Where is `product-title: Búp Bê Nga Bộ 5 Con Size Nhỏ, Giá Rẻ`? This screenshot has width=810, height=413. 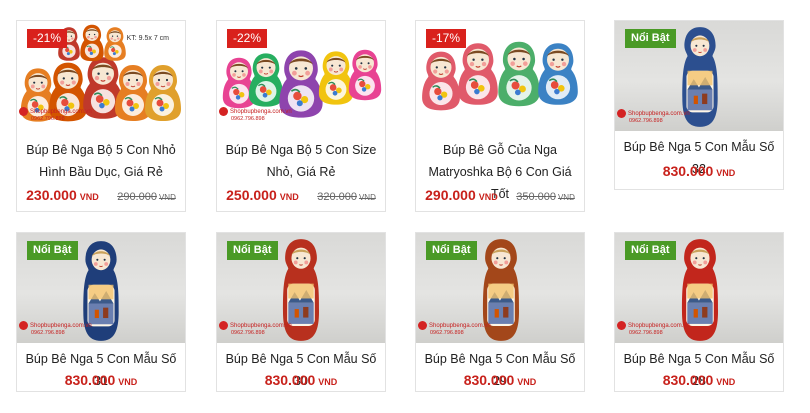
product-title: Búp Bê Nga Bộ 5 Con Size Nhỏ, Giá Rẻ is located at coordinates (301, 161).